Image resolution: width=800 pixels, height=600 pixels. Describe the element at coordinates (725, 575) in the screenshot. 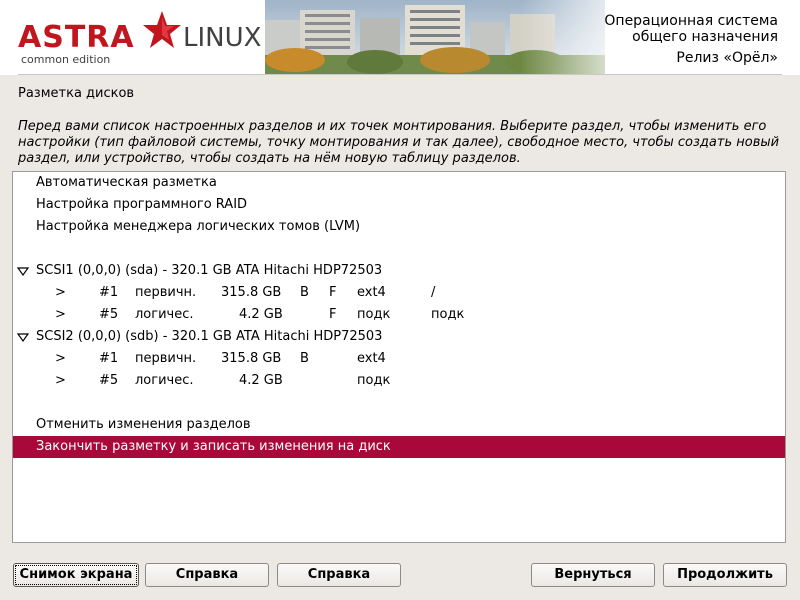

I see `continue-button: Продолжить` at that location.